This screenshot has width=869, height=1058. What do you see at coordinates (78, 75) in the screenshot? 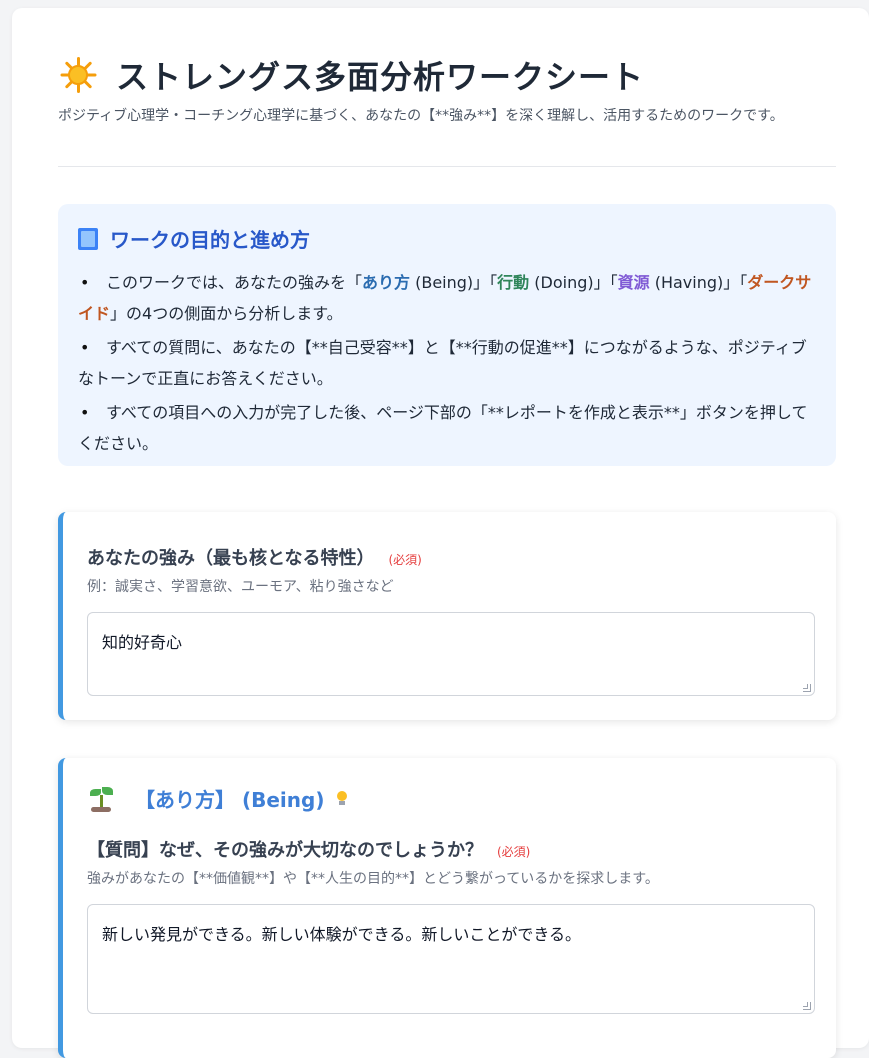
I see `sun-icon` at bounding box center [78, 75].